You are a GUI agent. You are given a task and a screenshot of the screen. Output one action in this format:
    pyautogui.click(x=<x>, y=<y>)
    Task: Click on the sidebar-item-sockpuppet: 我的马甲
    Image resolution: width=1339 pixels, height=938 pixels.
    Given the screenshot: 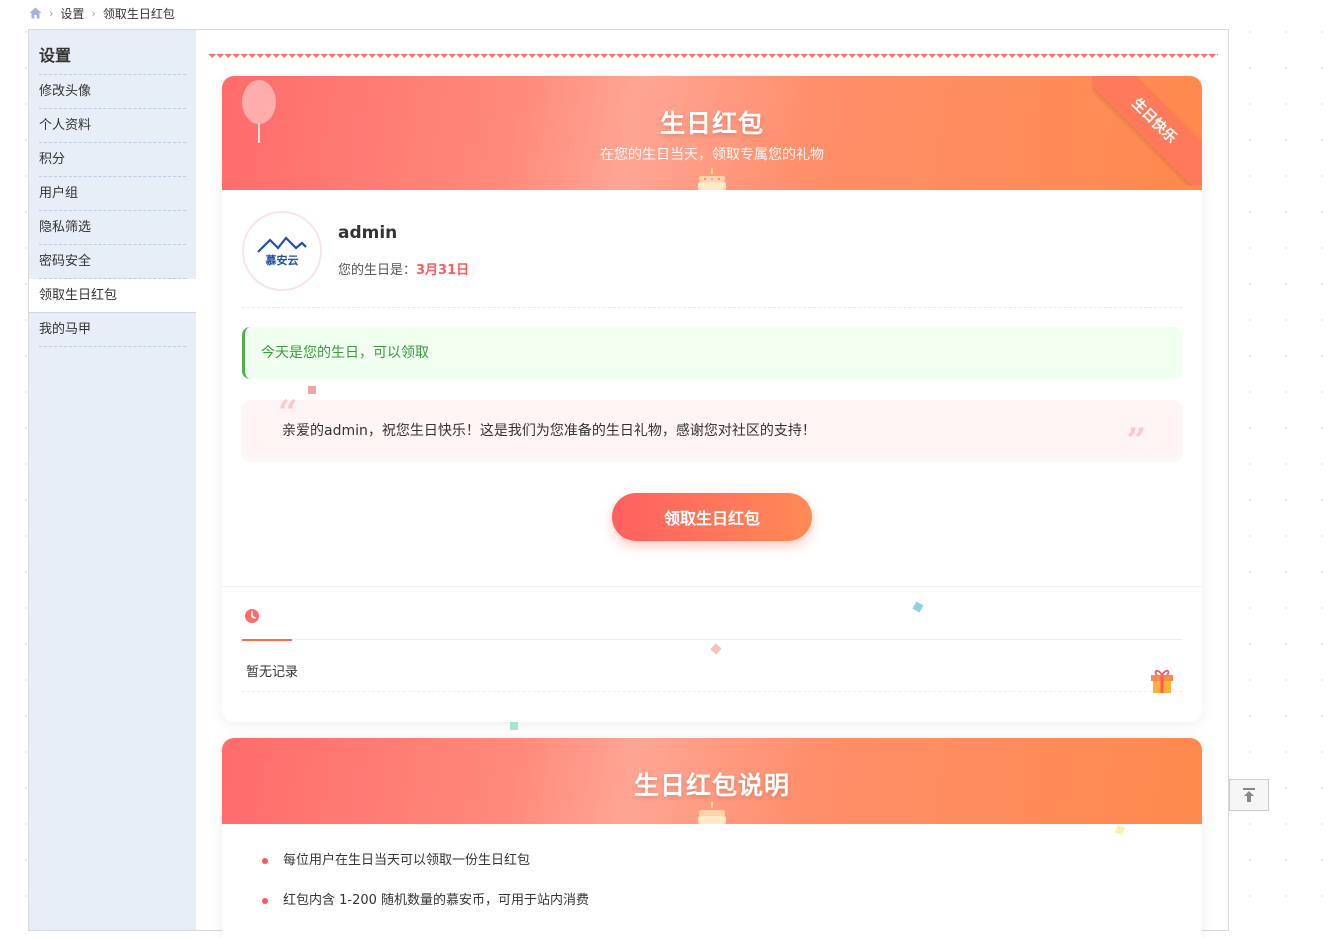 What is the action you would take?
    pyautogui.click(x=112, y=330)
    